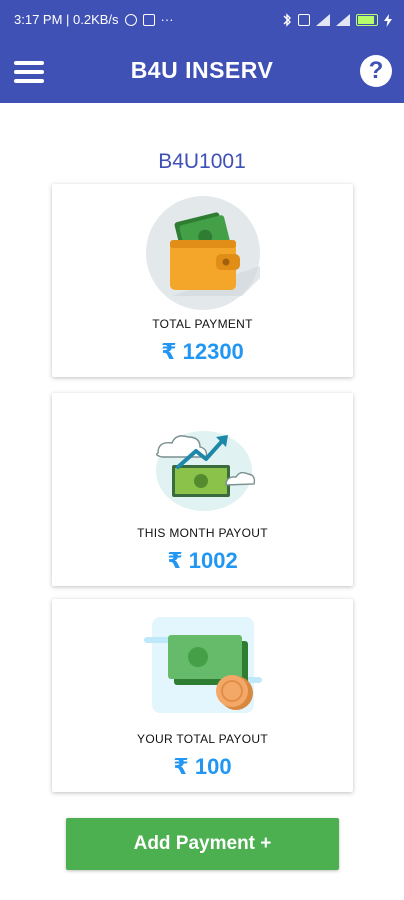 This screenshot has width=404, height=900. Describe the element at coordinates (205, 471) in the screenshot. I see `money-growth-icon` at that location.